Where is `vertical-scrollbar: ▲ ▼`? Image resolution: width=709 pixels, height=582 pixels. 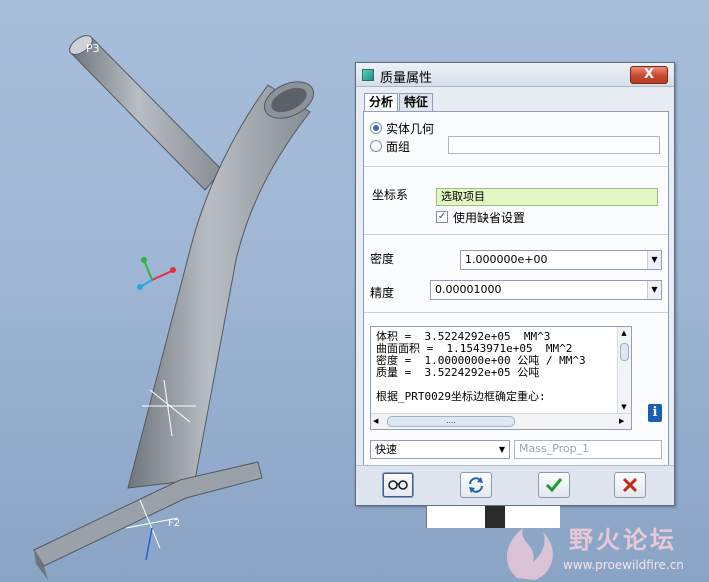
vertical-scrollbar: ▲ ▼ is located at coordinates (624, 370).